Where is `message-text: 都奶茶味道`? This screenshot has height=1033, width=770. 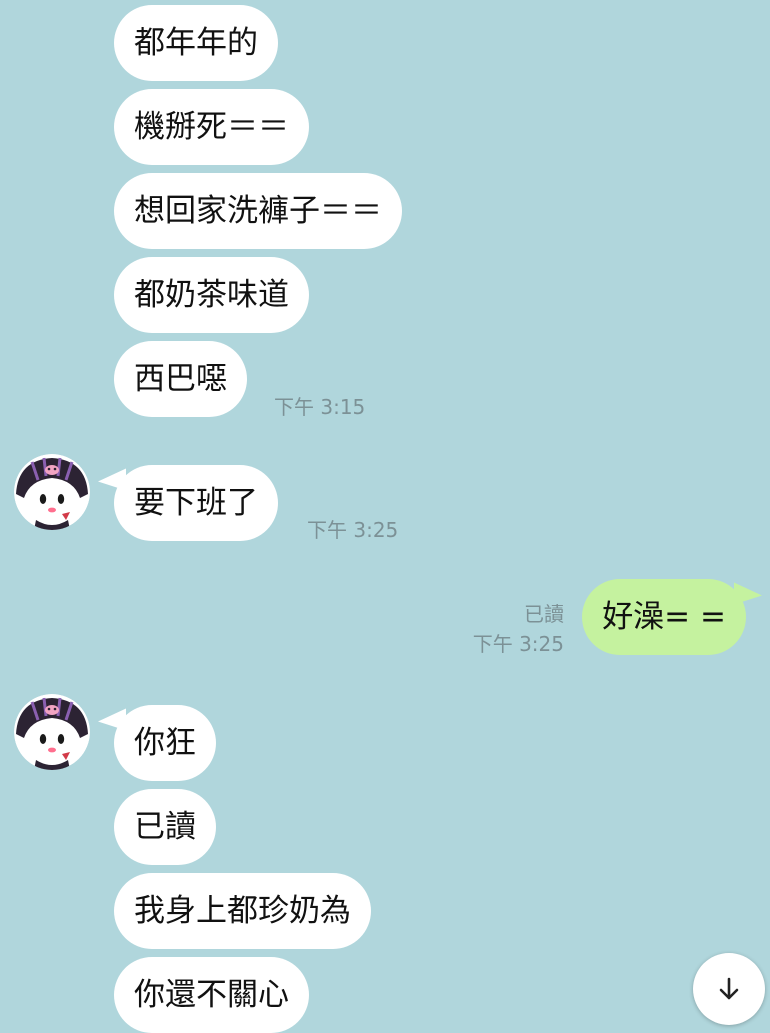
message-text: 都奶茶味道 is located at coordinates (211, 295).